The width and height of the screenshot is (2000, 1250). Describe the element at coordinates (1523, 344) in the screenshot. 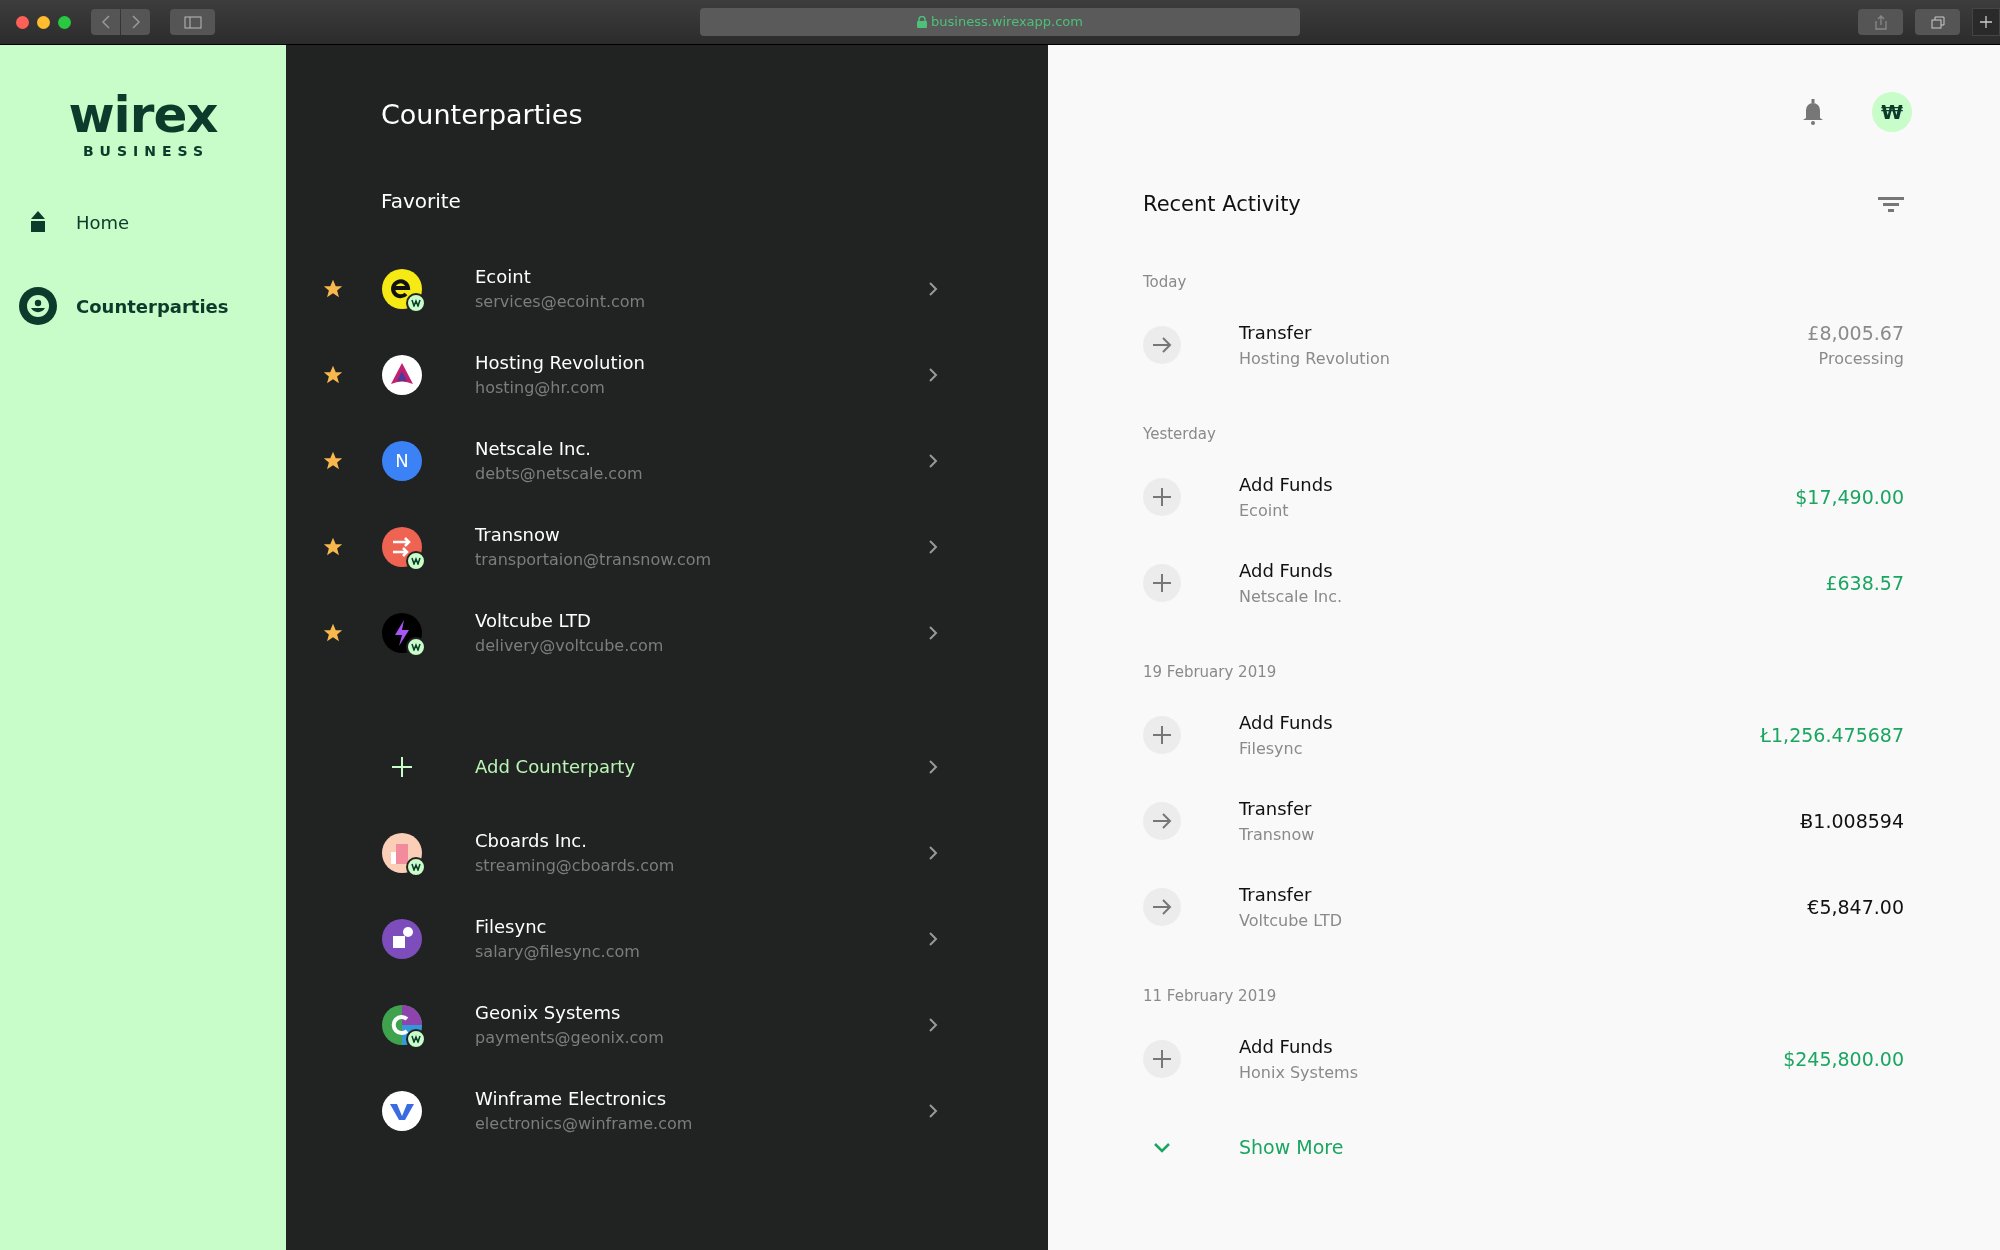

I see `activity-row: Transfer Hosting Revolution £8,005.67 Processing` at that location.